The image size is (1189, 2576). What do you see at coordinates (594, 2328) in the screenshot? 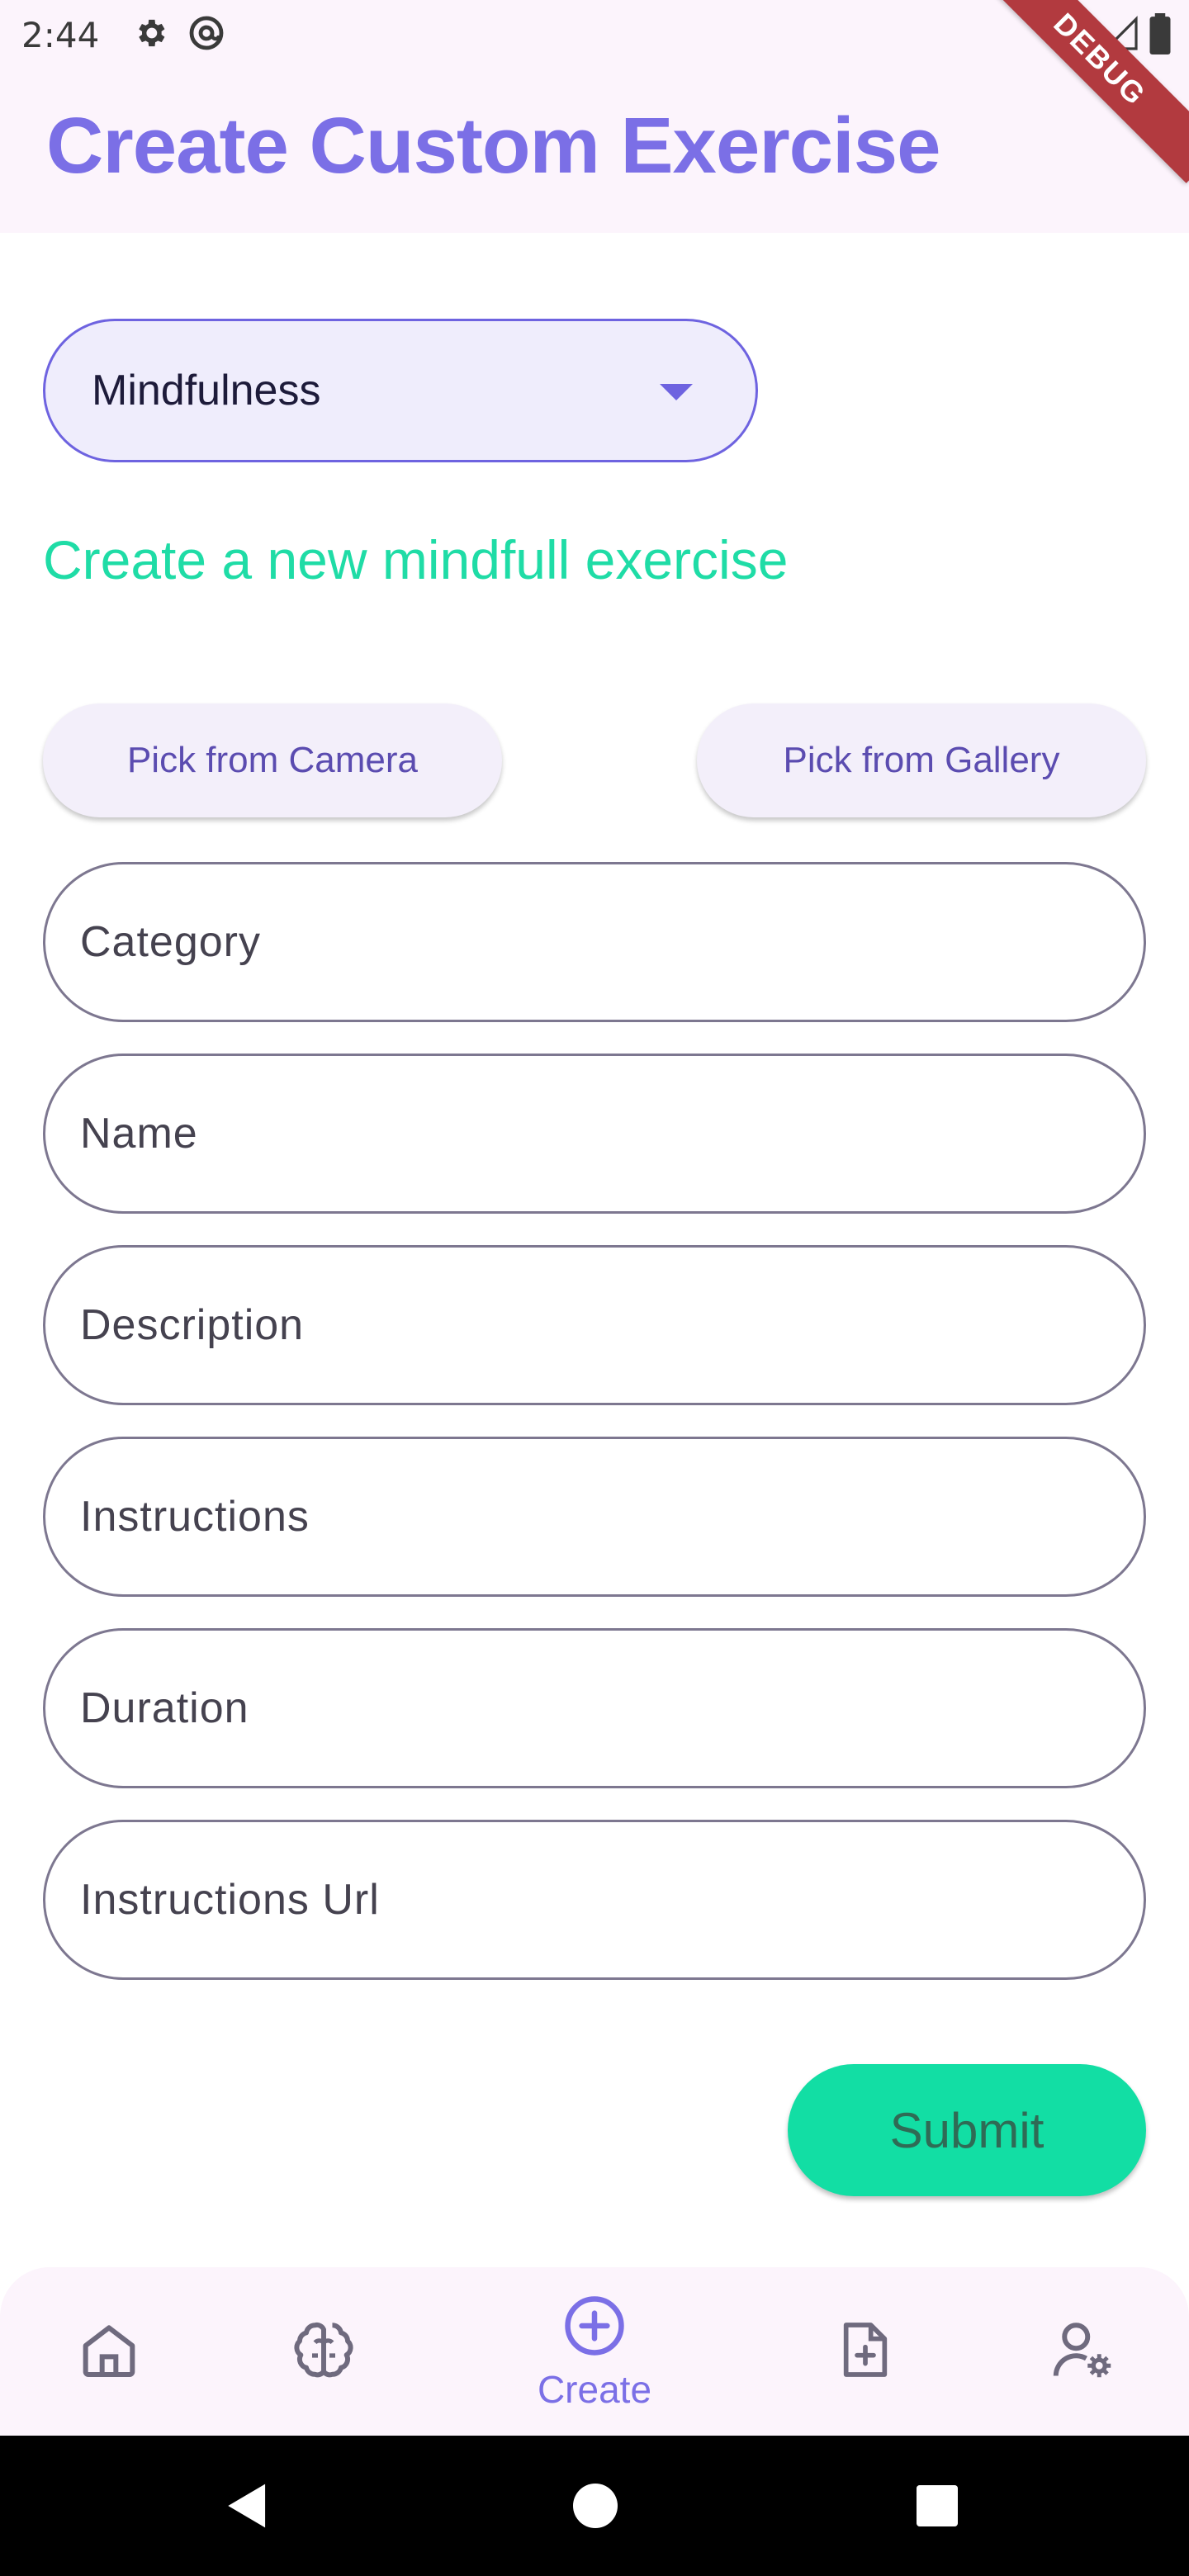
I see `add-circle-icon` at bounding box center [594, 2328].